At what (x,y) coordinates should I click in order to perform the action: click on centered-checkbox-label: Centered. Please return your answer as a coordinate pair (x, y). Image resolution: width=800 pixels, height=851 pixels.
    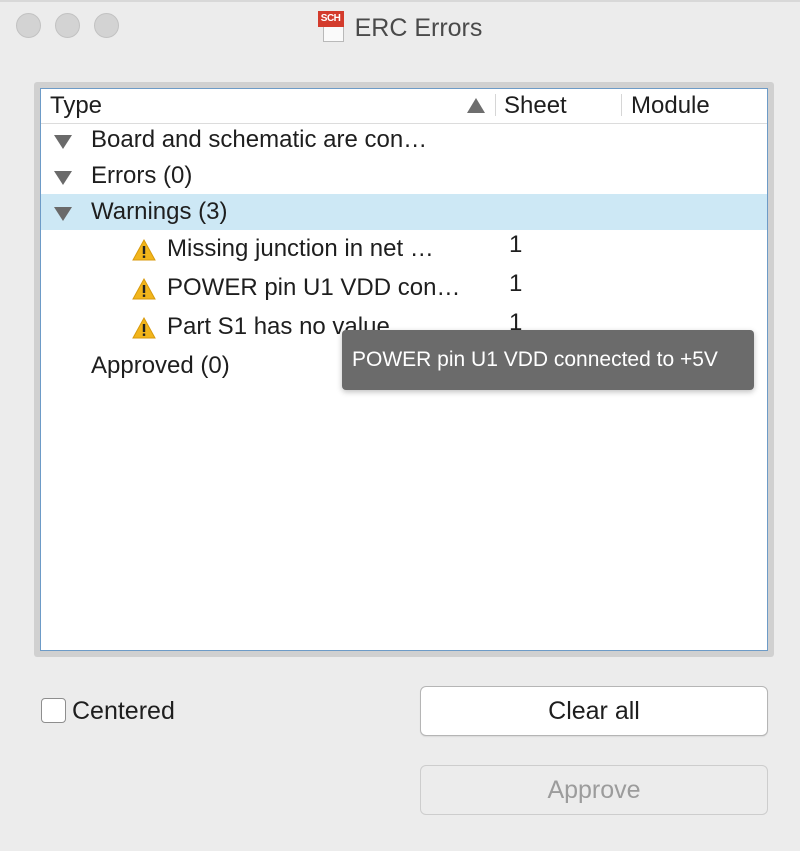
    Looking at the image, I should click on (123, 711).